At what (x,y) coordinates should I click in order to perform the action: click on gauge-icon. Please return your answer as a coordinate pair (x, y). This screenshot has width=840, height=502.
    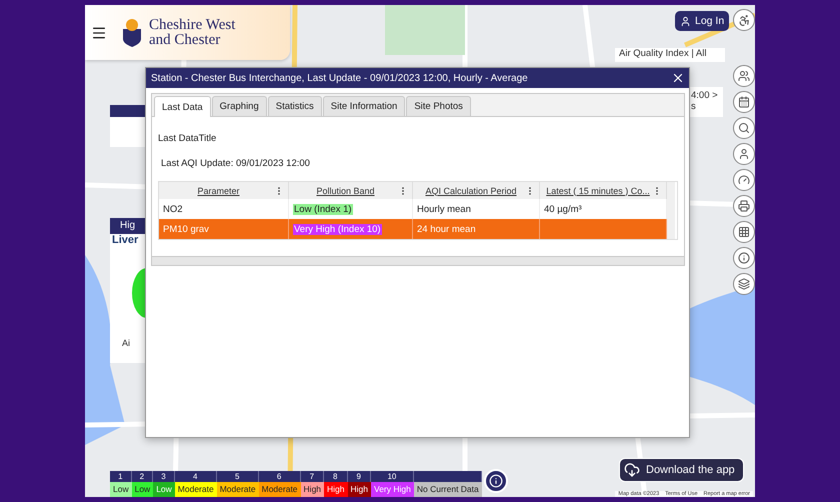
    Looking at the image, I should click on (744, 180).